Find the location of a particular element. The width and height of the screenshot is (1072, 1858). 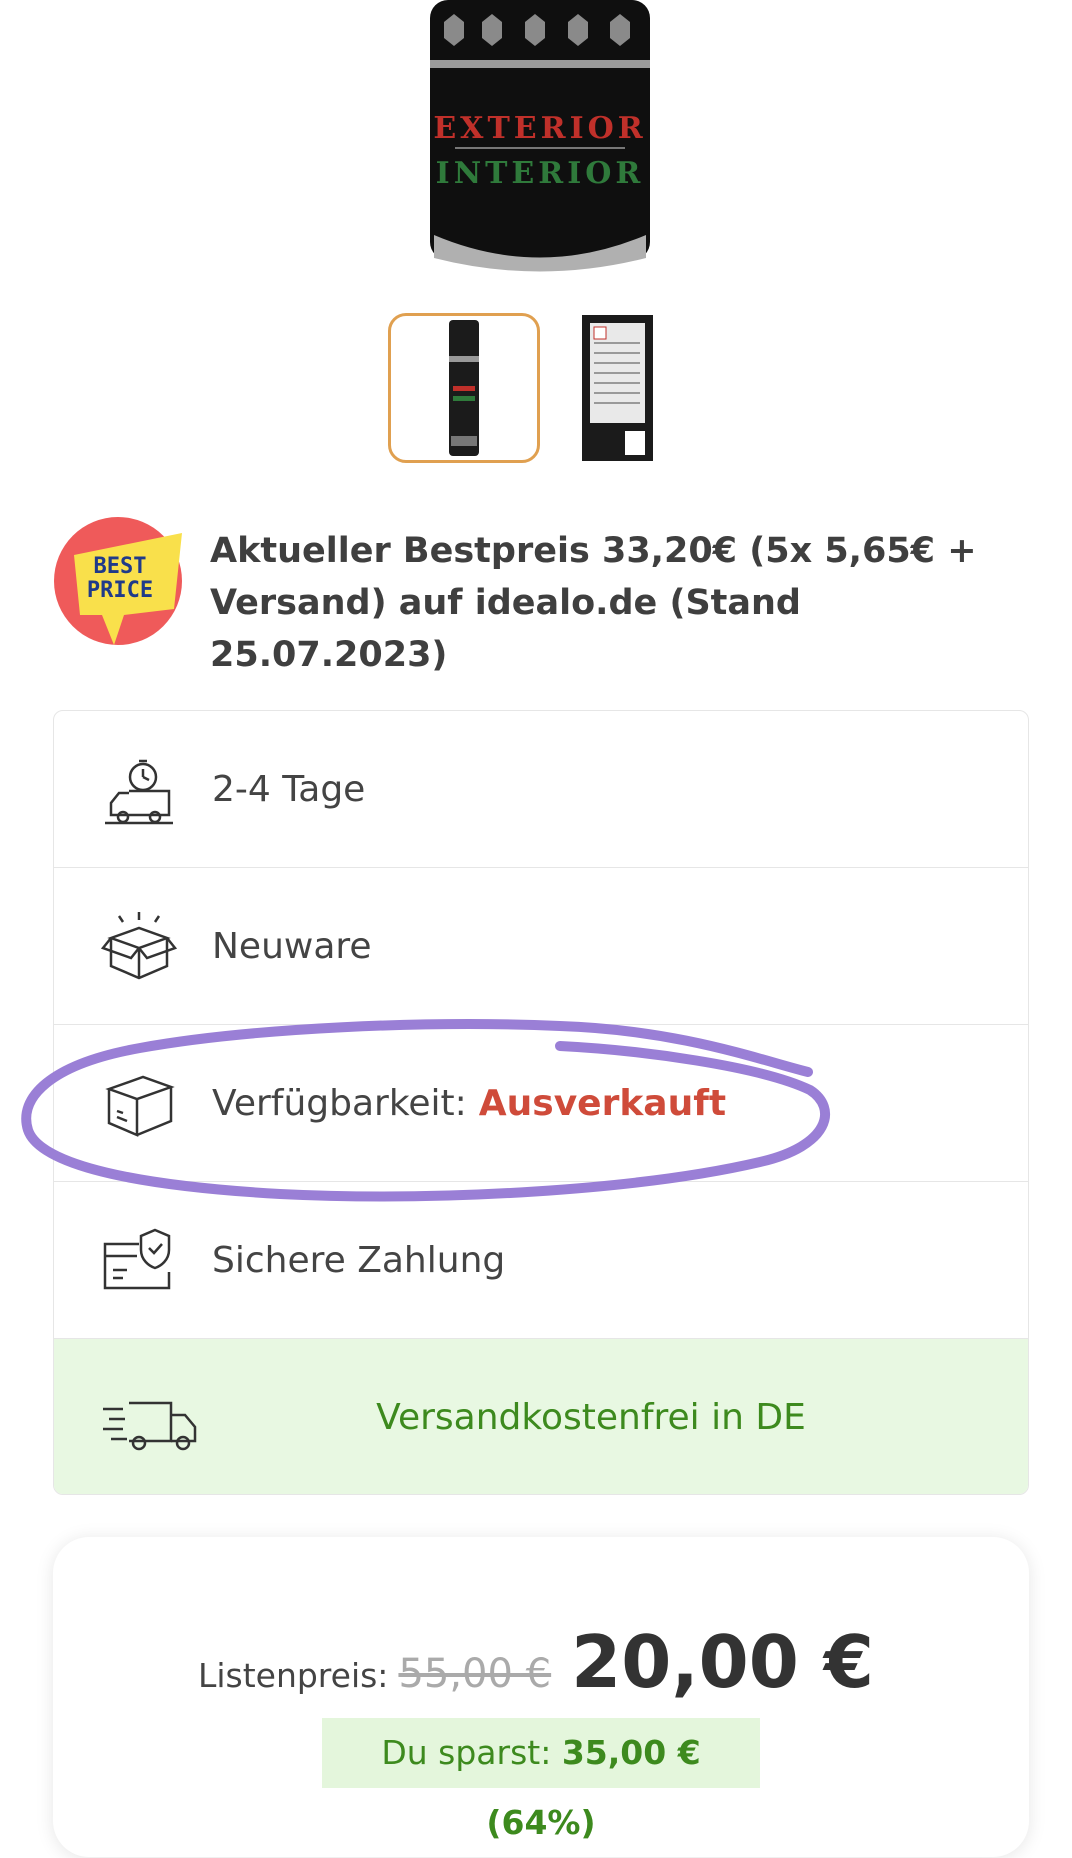

availability-text: Verfügbarkeit: Ausverkauft is located at coordinates (469, 1103).